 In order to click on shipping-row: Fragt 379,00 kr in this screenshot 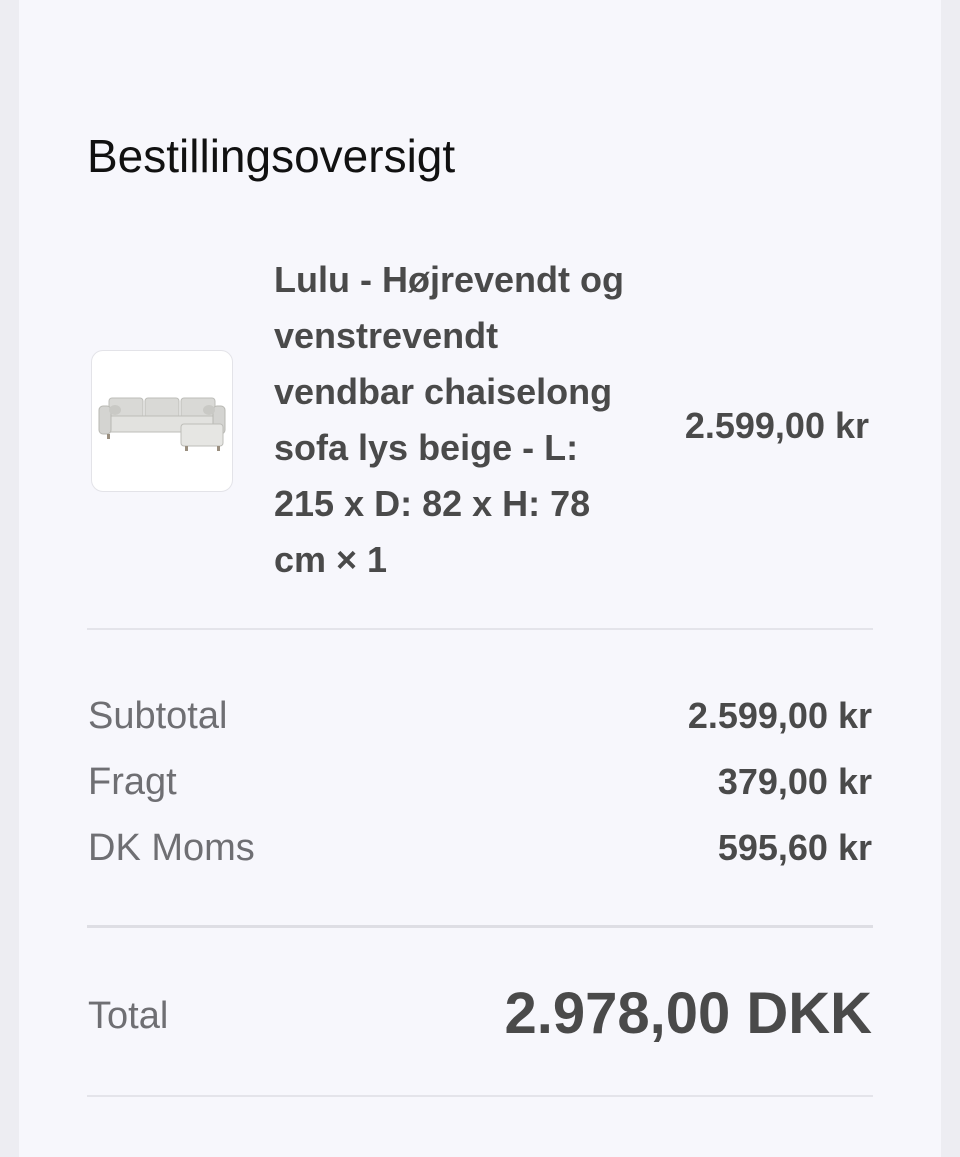, I will do `click(480, 782)`.